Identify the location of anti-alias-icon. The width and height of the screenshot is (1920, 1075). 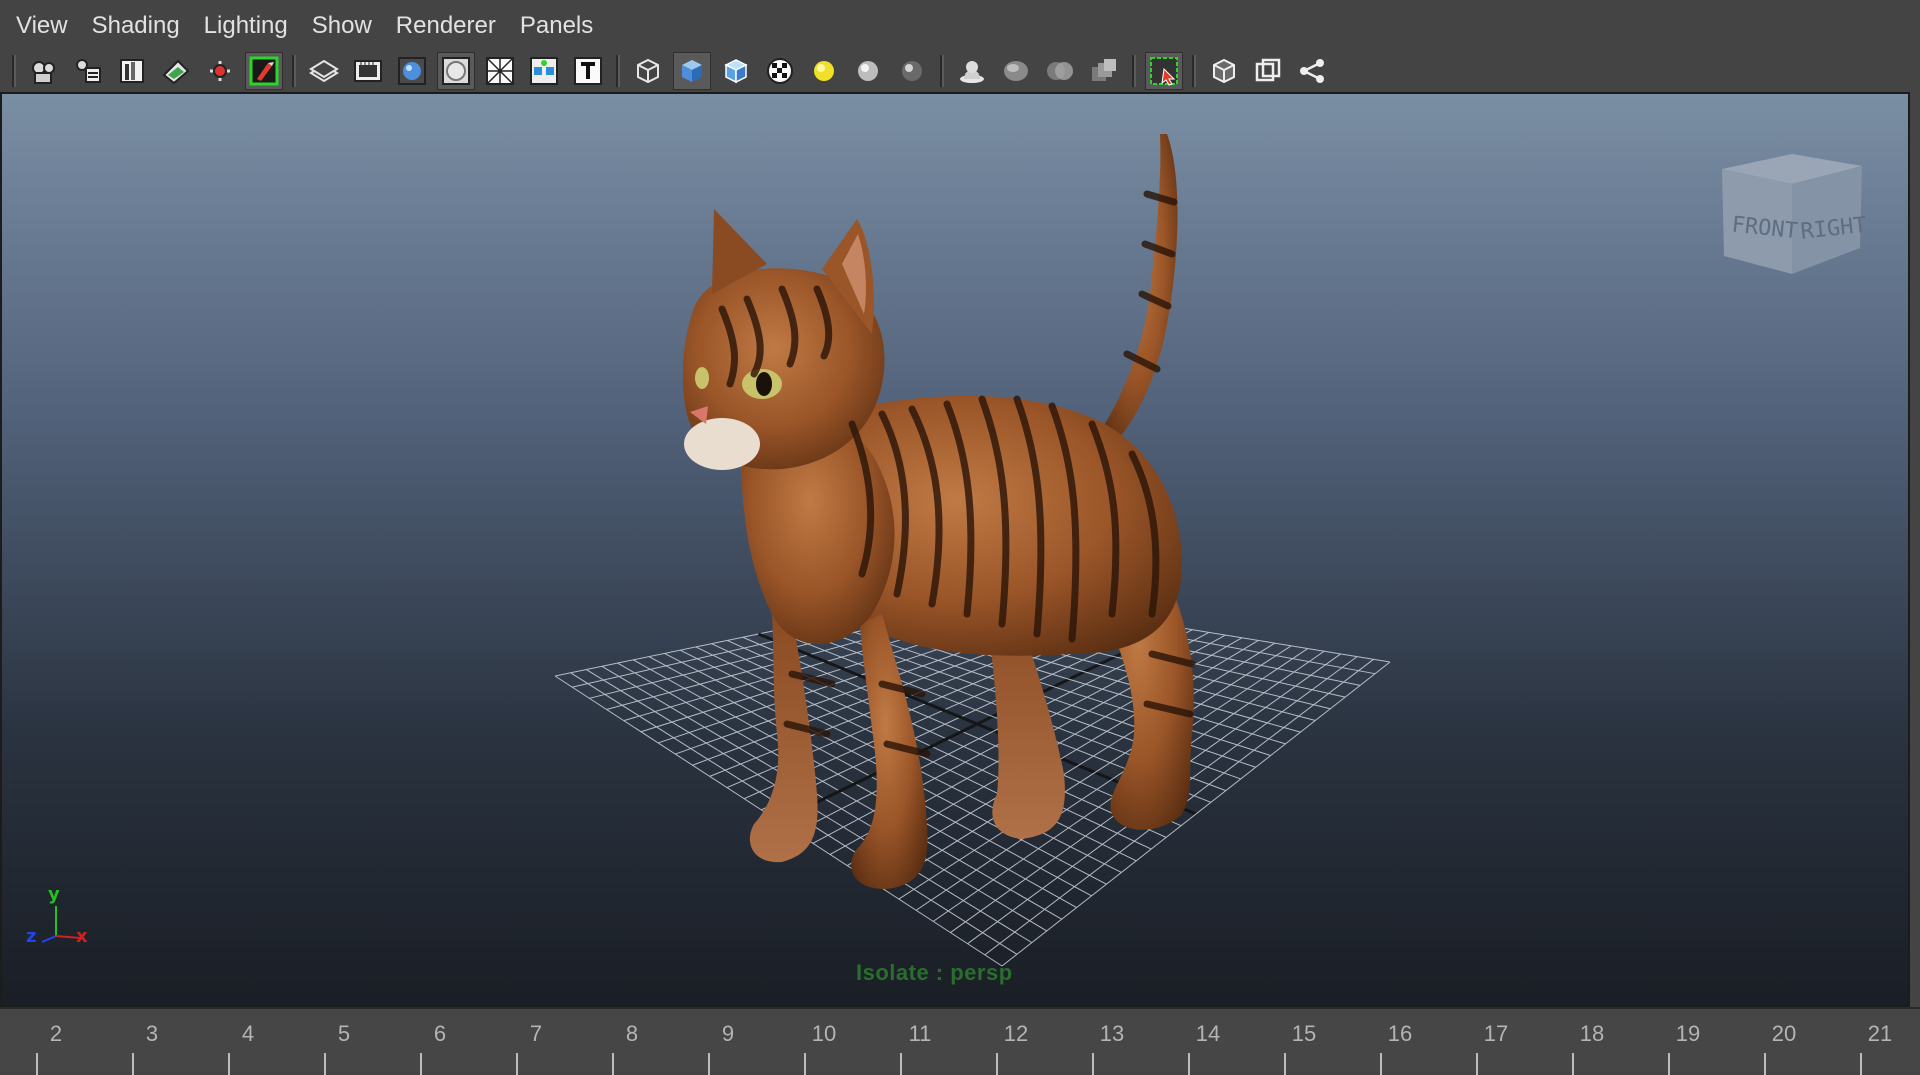
(1060, 71).